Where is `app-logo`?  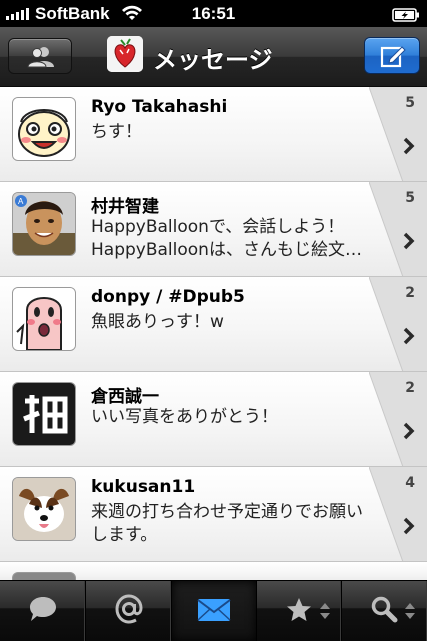
app-logo is located at coordinates (125, 54).